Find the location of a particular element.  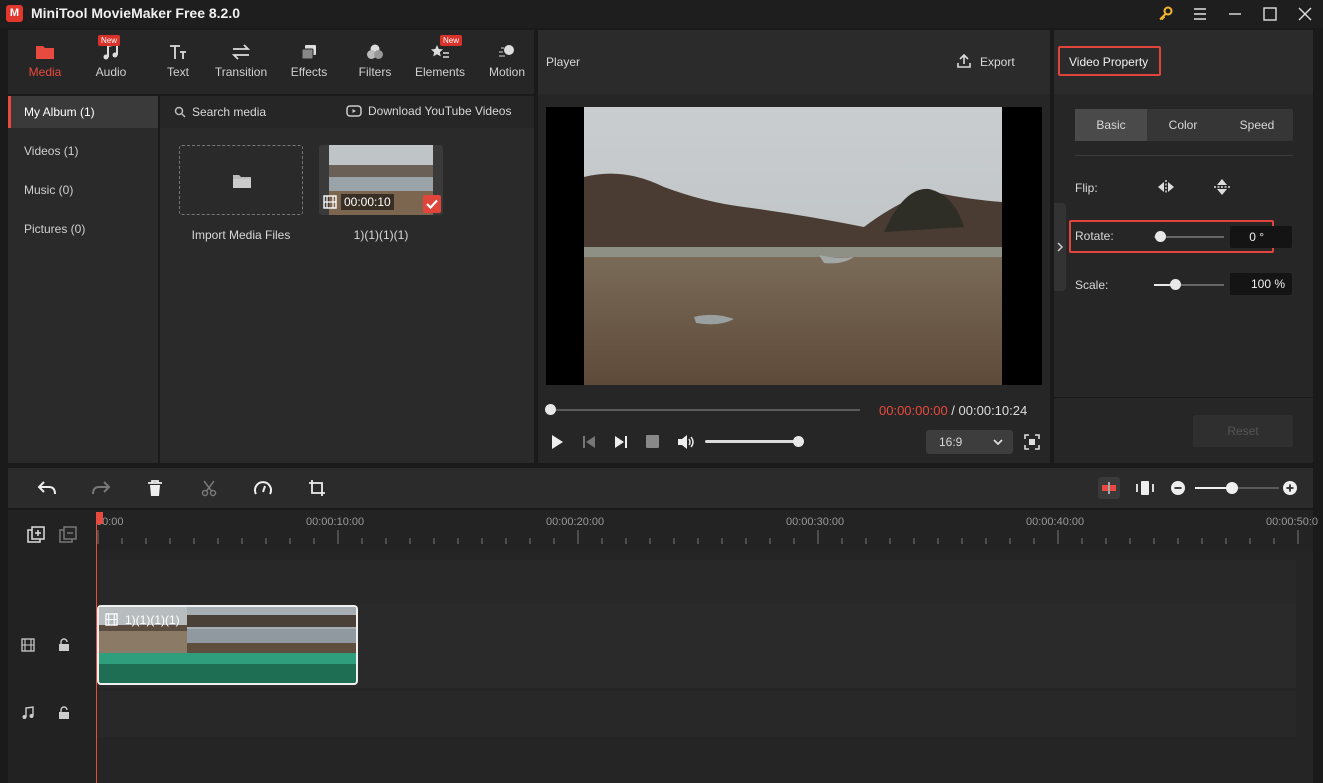

menu-icon is located at coordinates (1200, 14).